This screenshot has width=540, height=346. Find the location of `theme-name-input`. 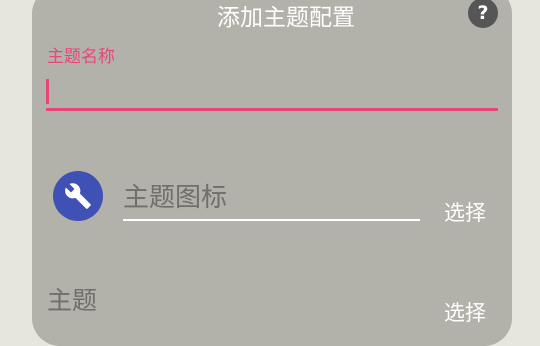

theme-name-input is located at coordinates (272, 87).